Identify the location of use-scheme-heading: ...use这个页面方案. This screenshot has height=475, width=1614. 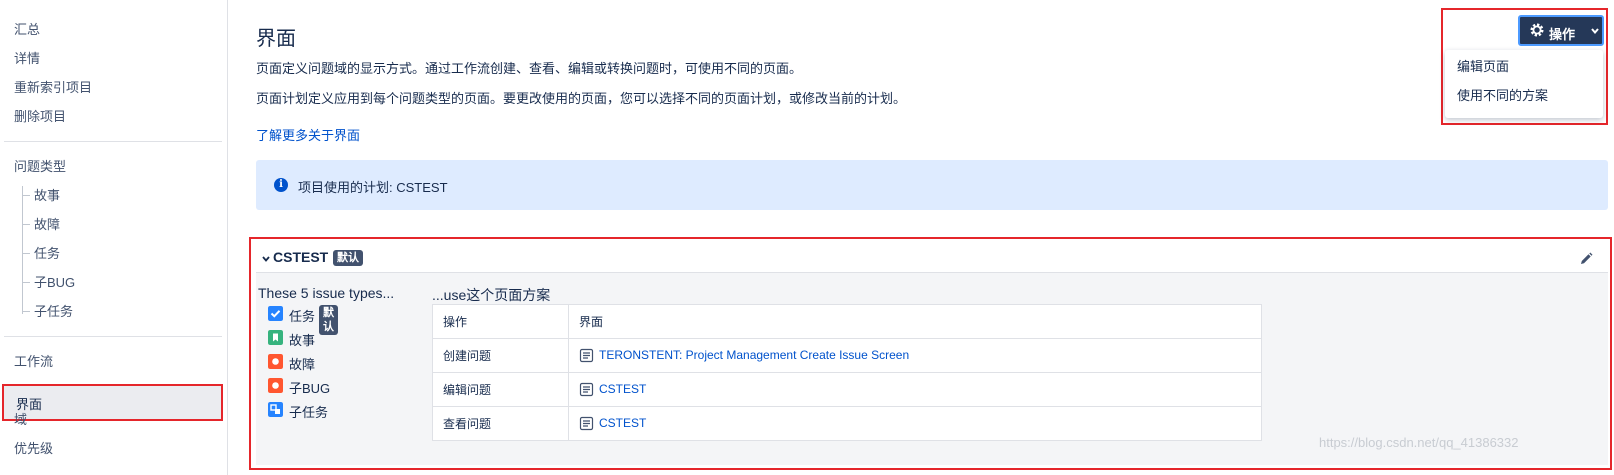
(491, 295).